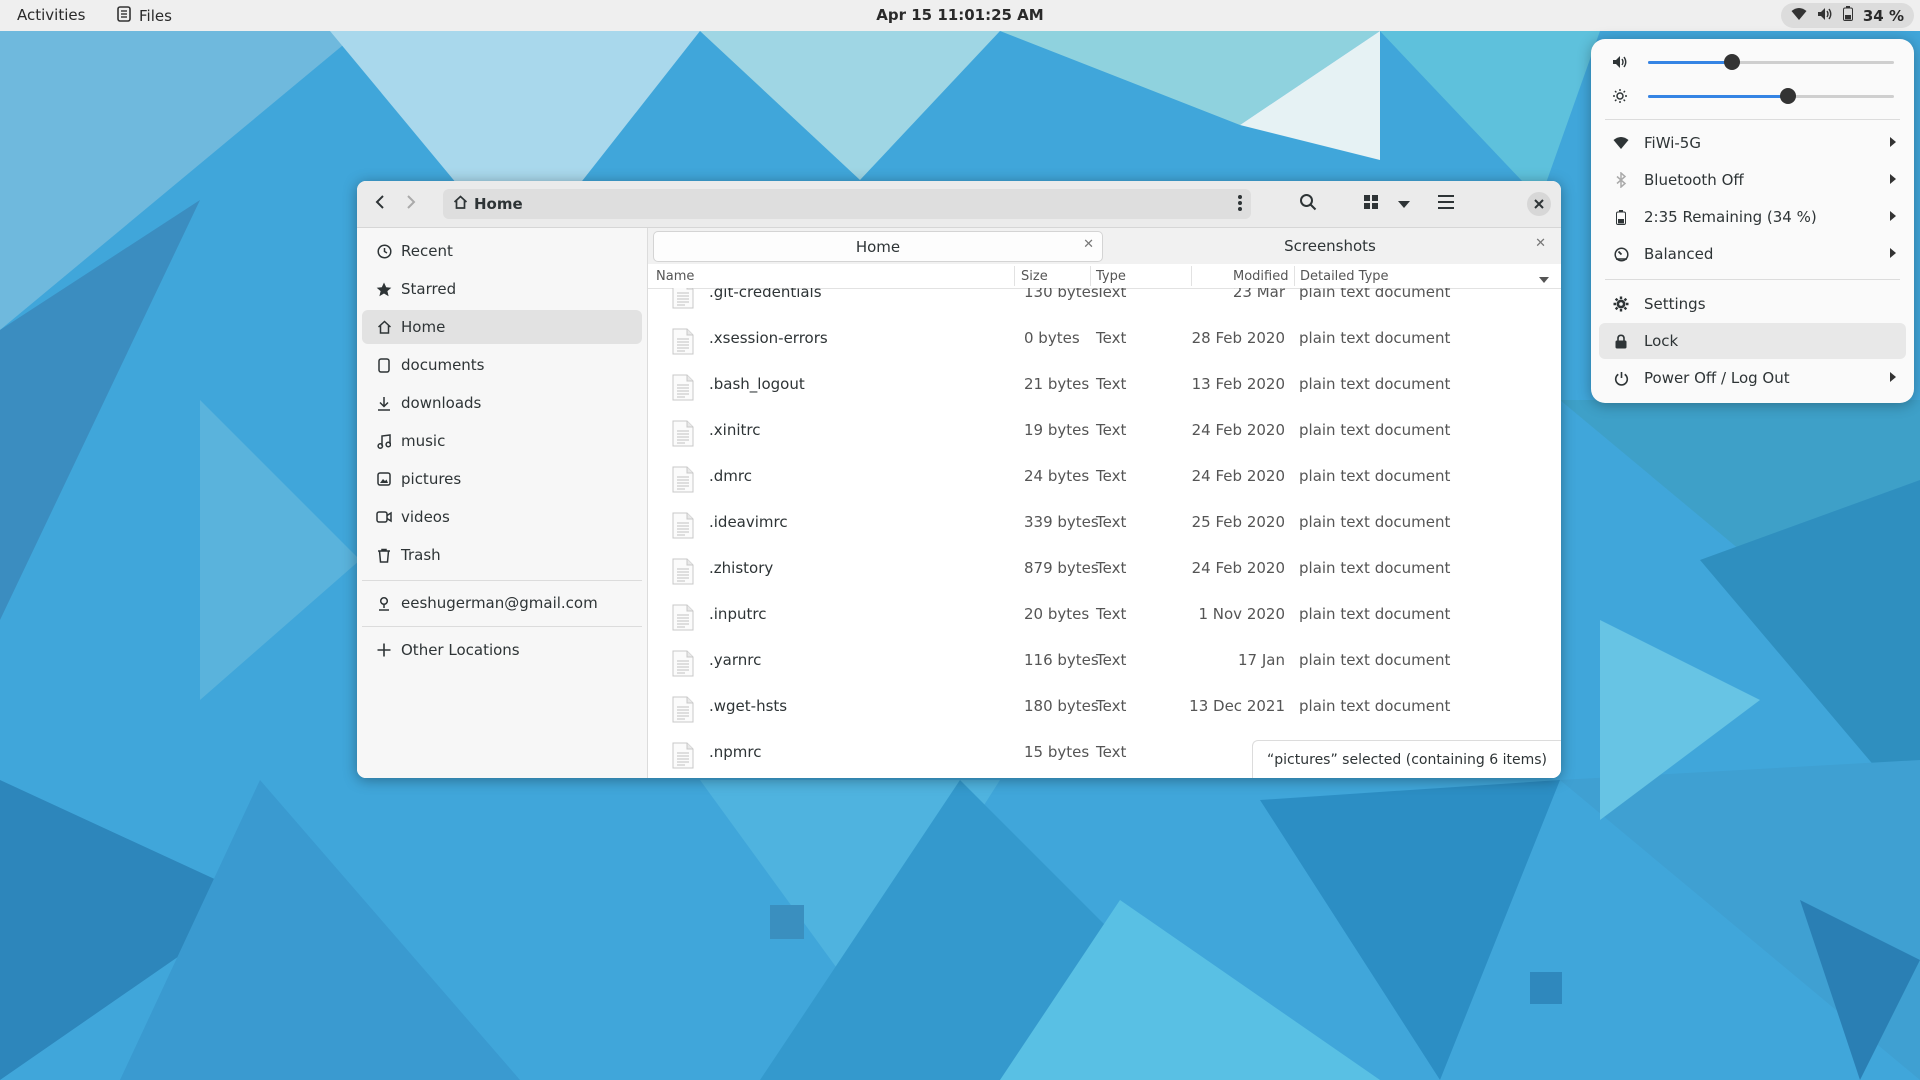  I want to click on brightness-slider, so click(1752, 96).